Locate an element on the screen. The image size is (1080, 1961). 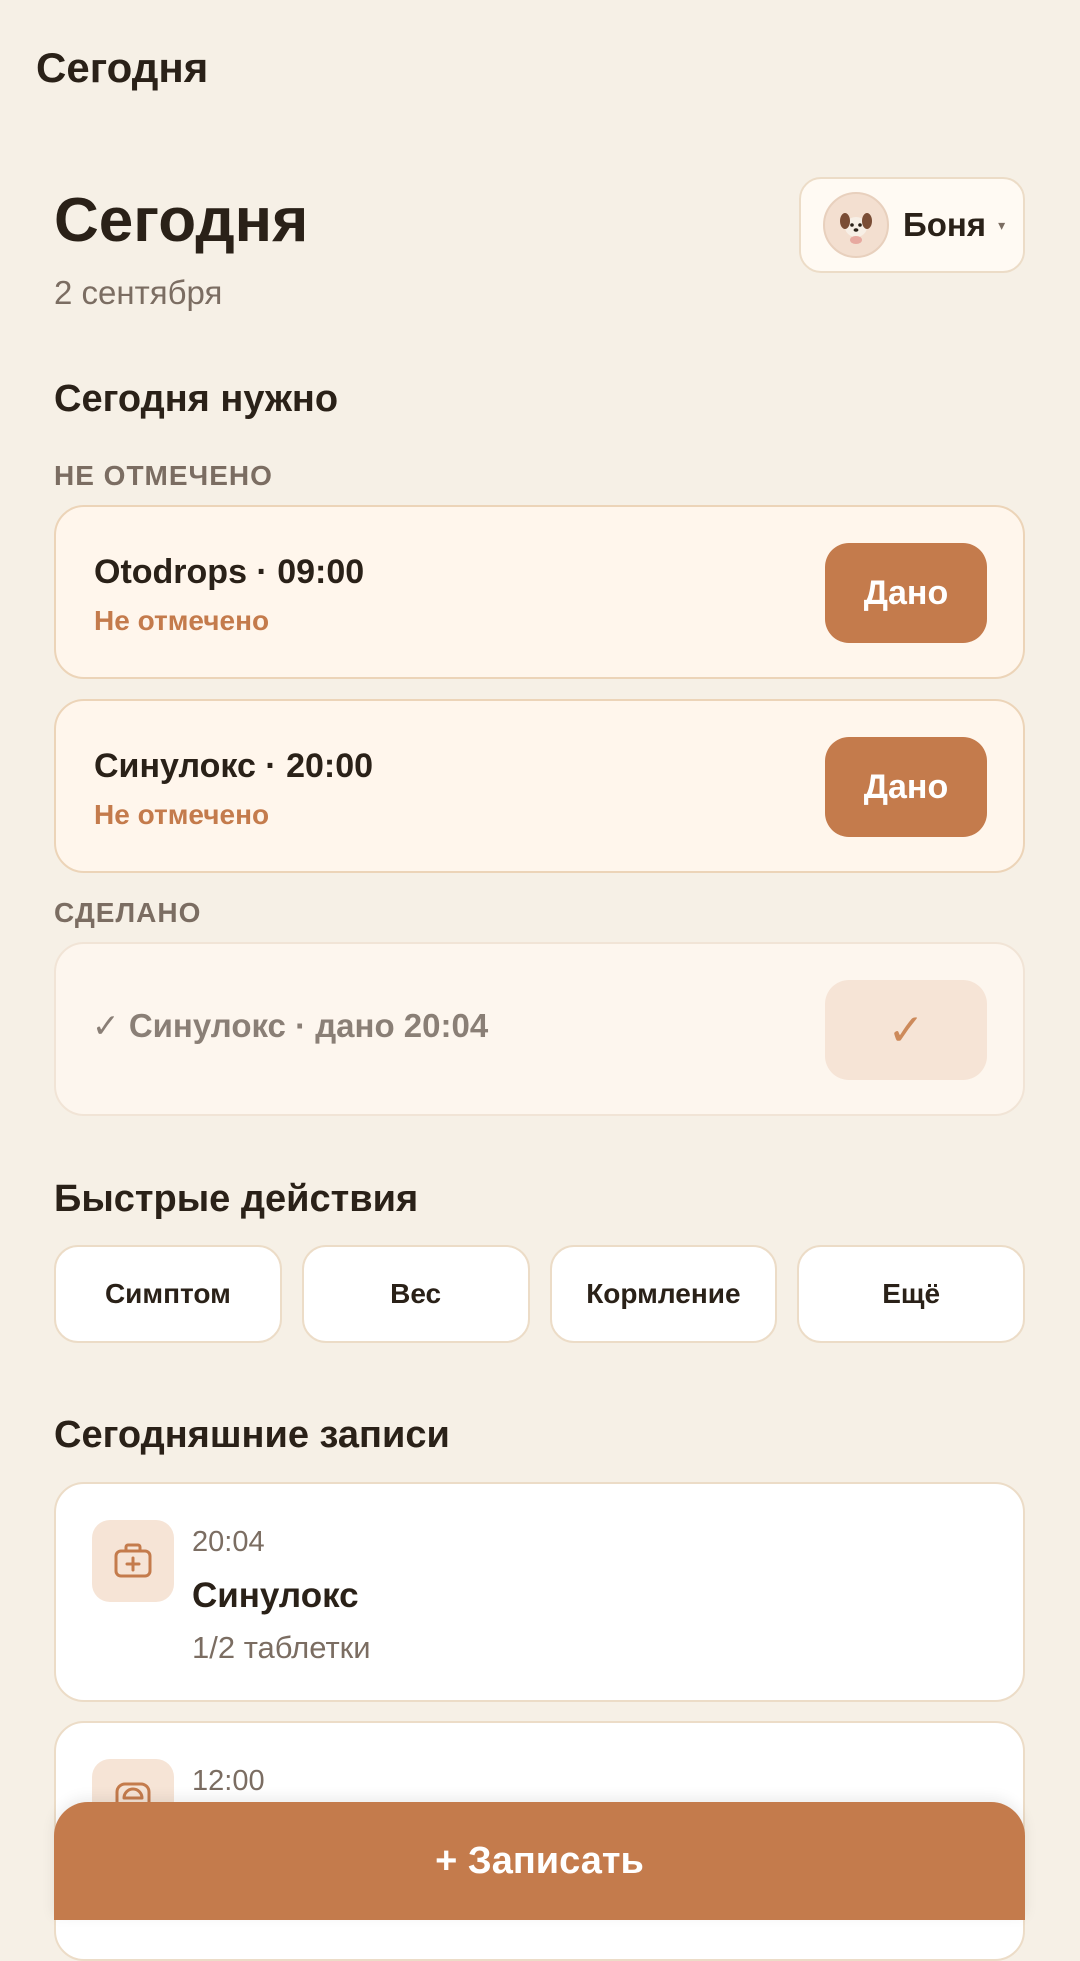
entry-card: 20:04 Синулокс 1/2 таблетки is located at coordinates (539, 1592).